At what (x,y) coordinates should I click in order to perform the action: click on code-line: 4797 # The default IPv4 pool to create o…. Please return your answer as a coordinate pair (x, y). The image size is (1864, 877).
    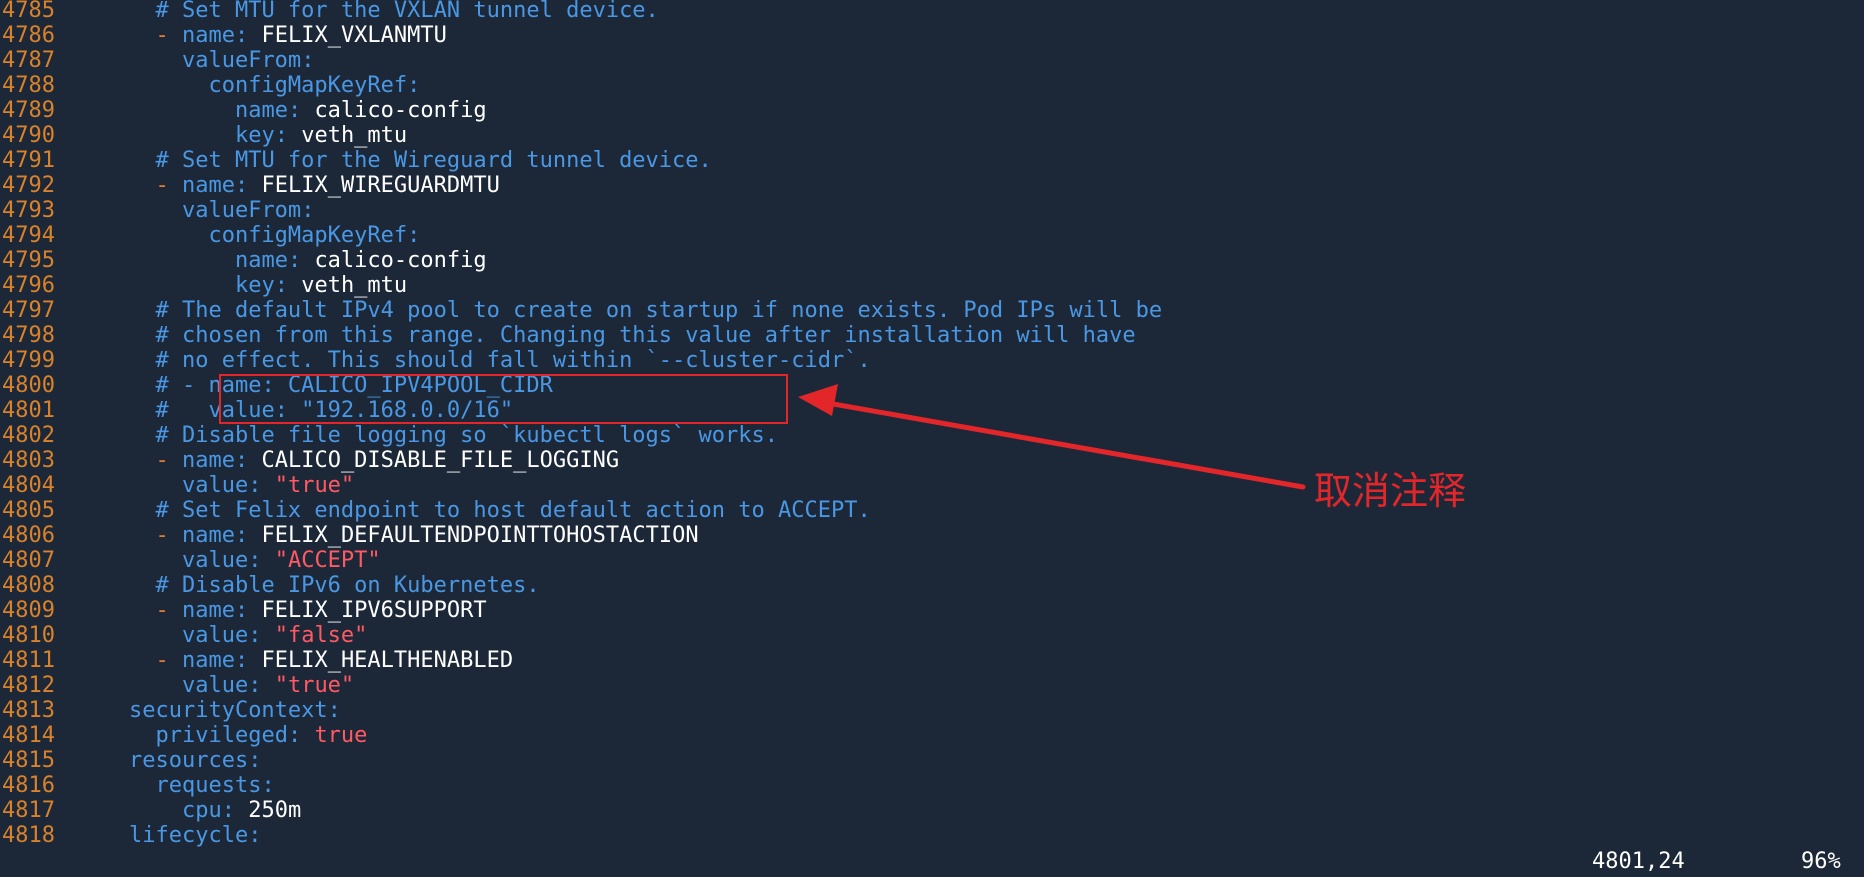
    Looking at the image, I should click on (932, 310).